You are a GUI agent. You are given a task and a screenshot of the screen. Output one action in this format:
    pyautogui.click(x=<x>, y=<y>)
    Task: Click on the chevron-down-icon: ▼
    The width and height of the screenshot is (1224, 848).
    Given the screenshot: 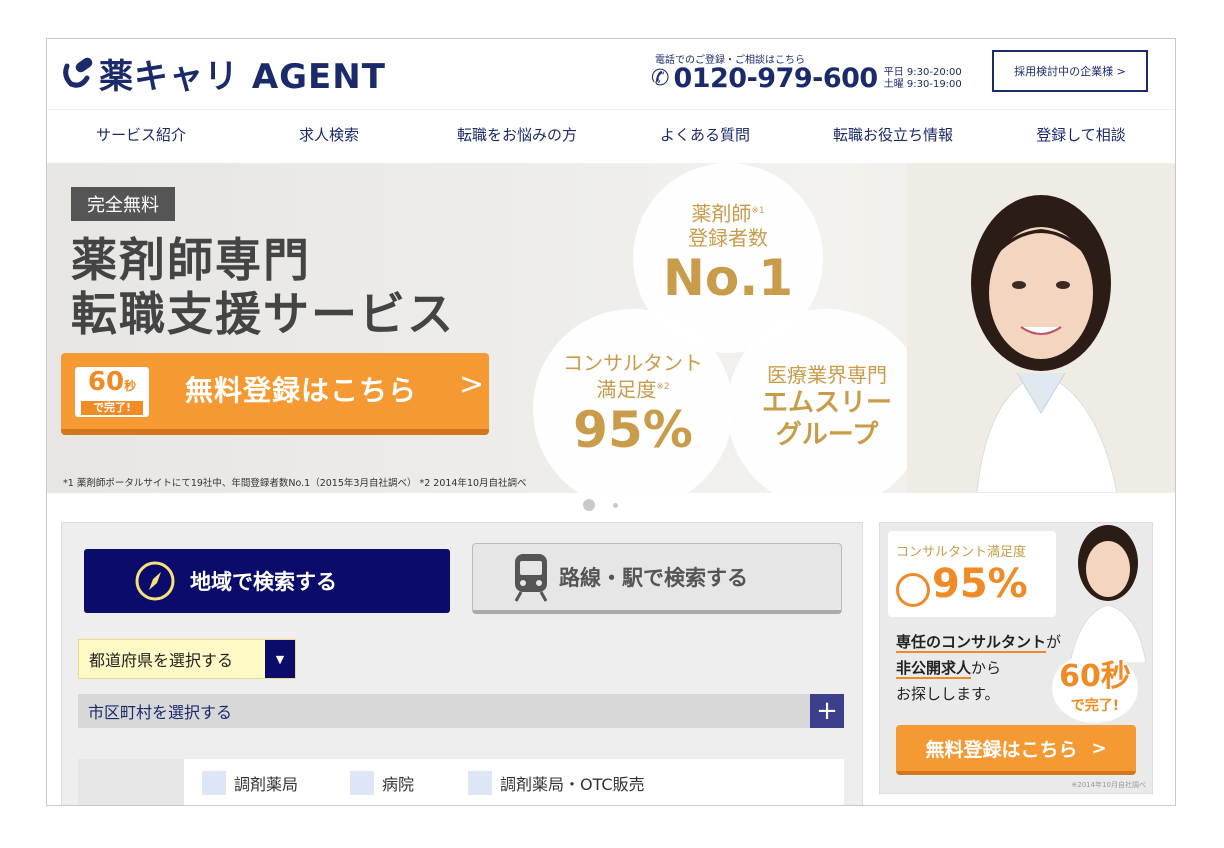 What is the action you would take?
    pyautogui.click(x=280, y=659)
    